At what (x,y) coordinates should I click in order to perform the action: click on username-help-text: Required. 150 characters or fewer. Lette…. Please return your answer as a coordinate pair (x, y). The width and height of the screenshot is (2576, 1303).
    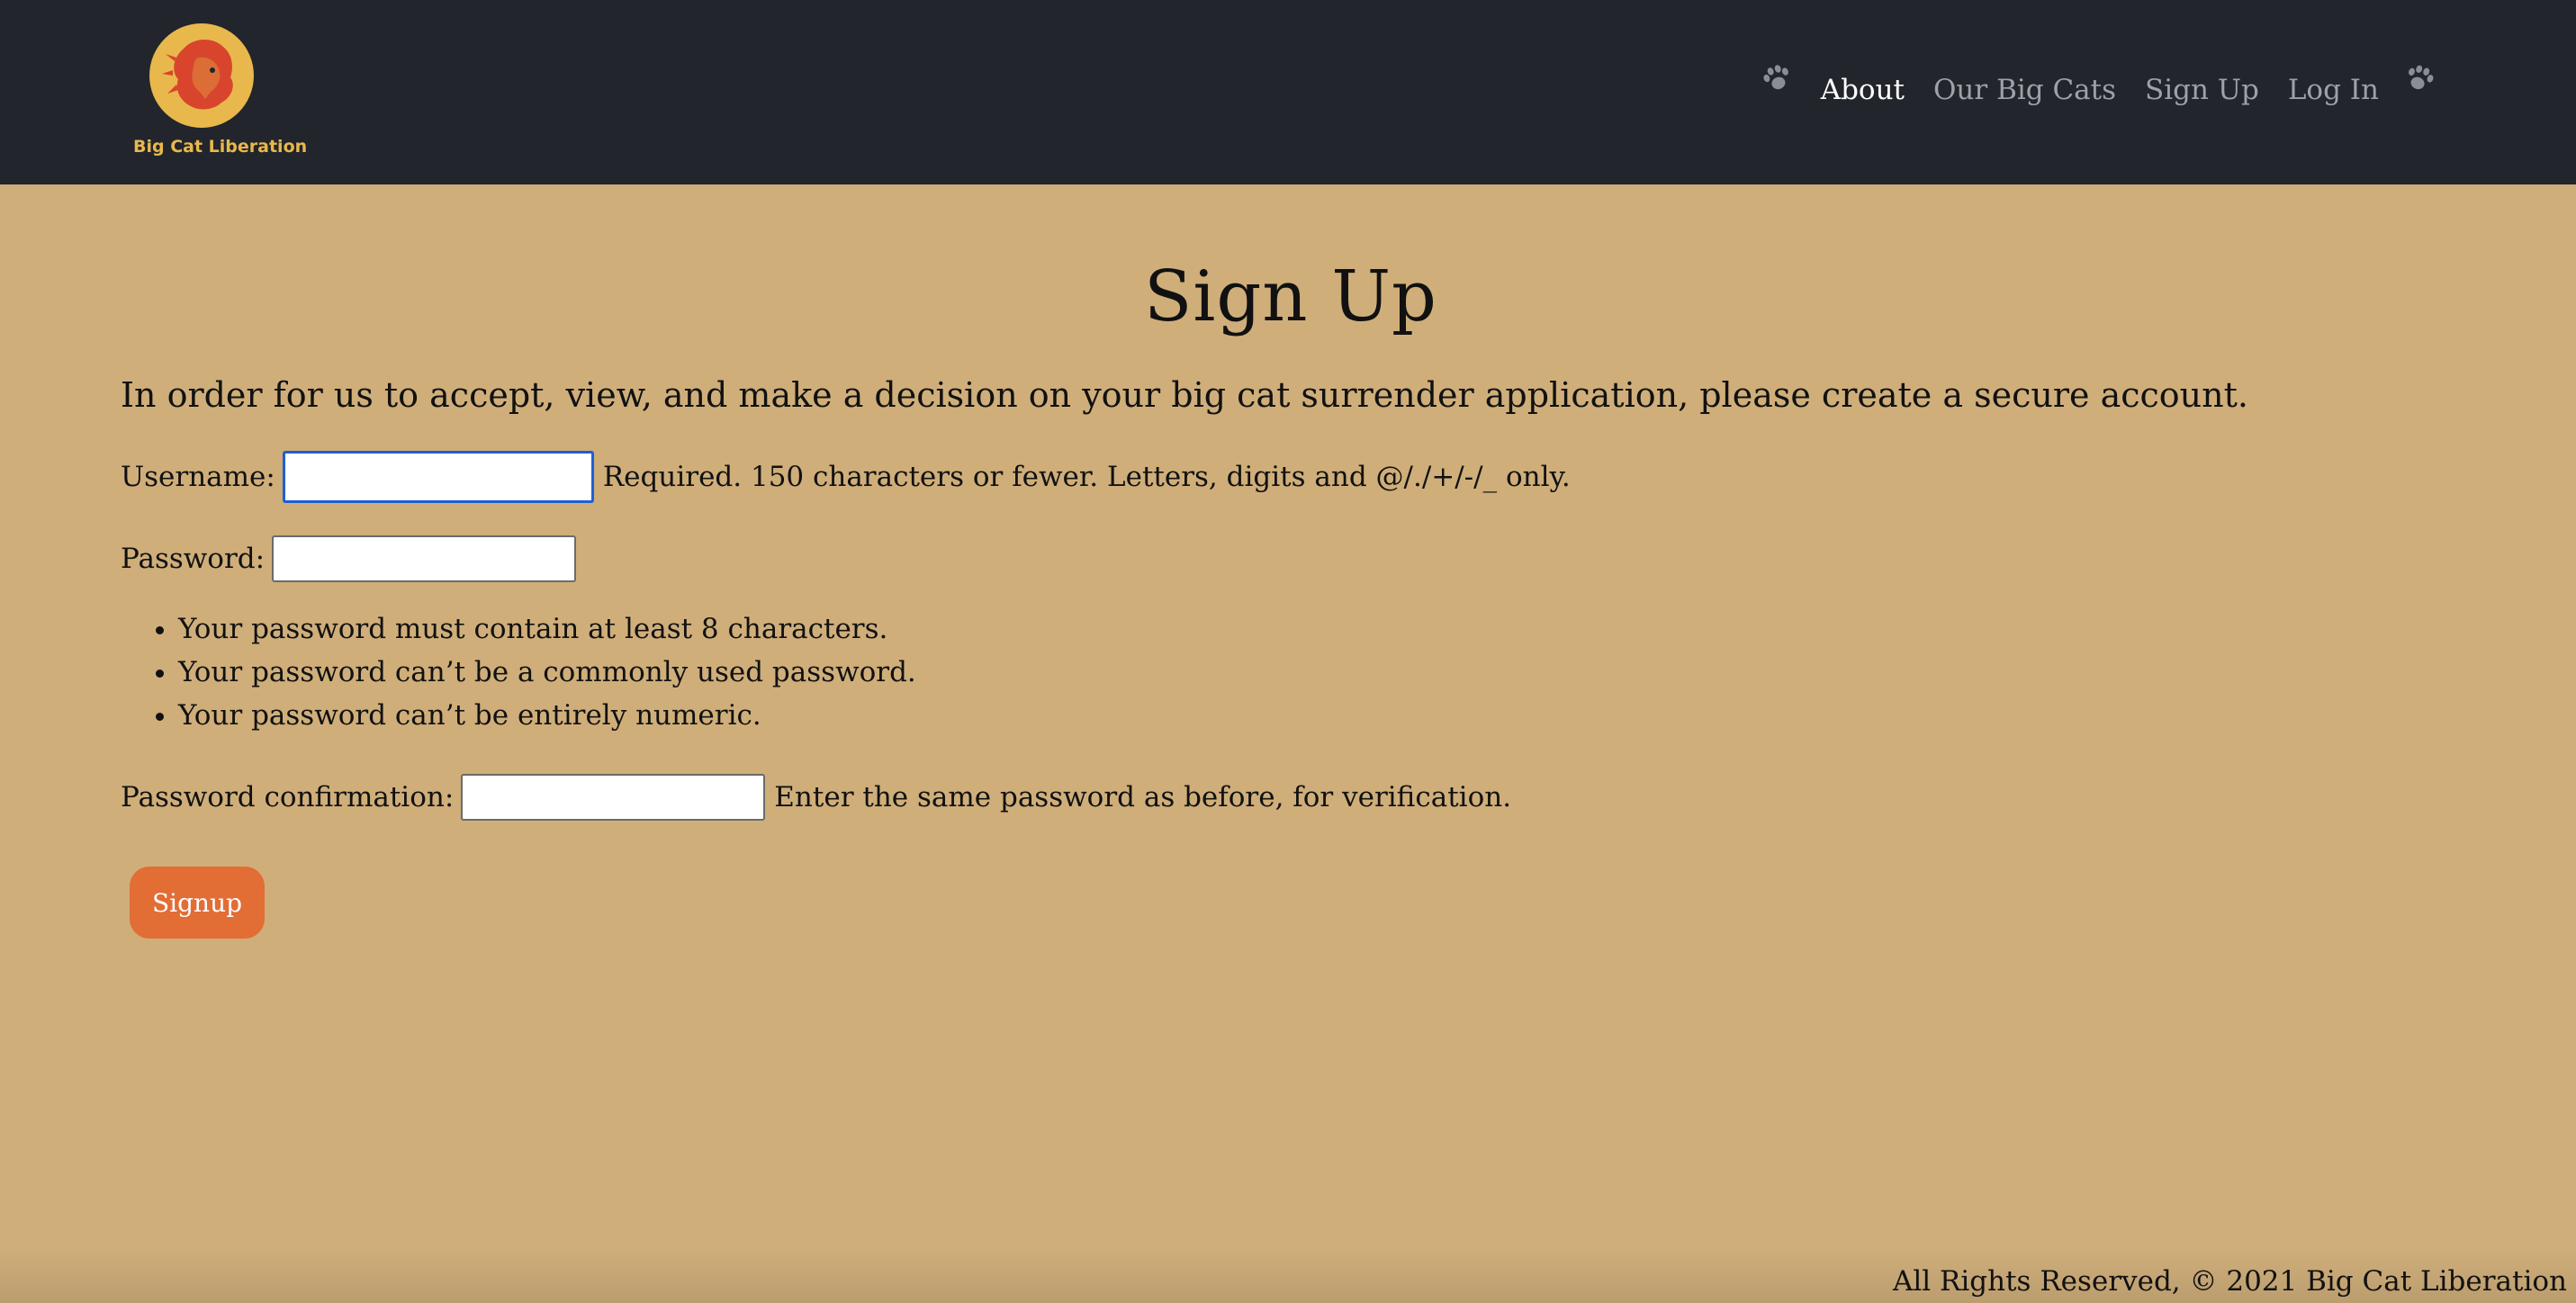
    Looking at the image, I should click on (1086, 477).